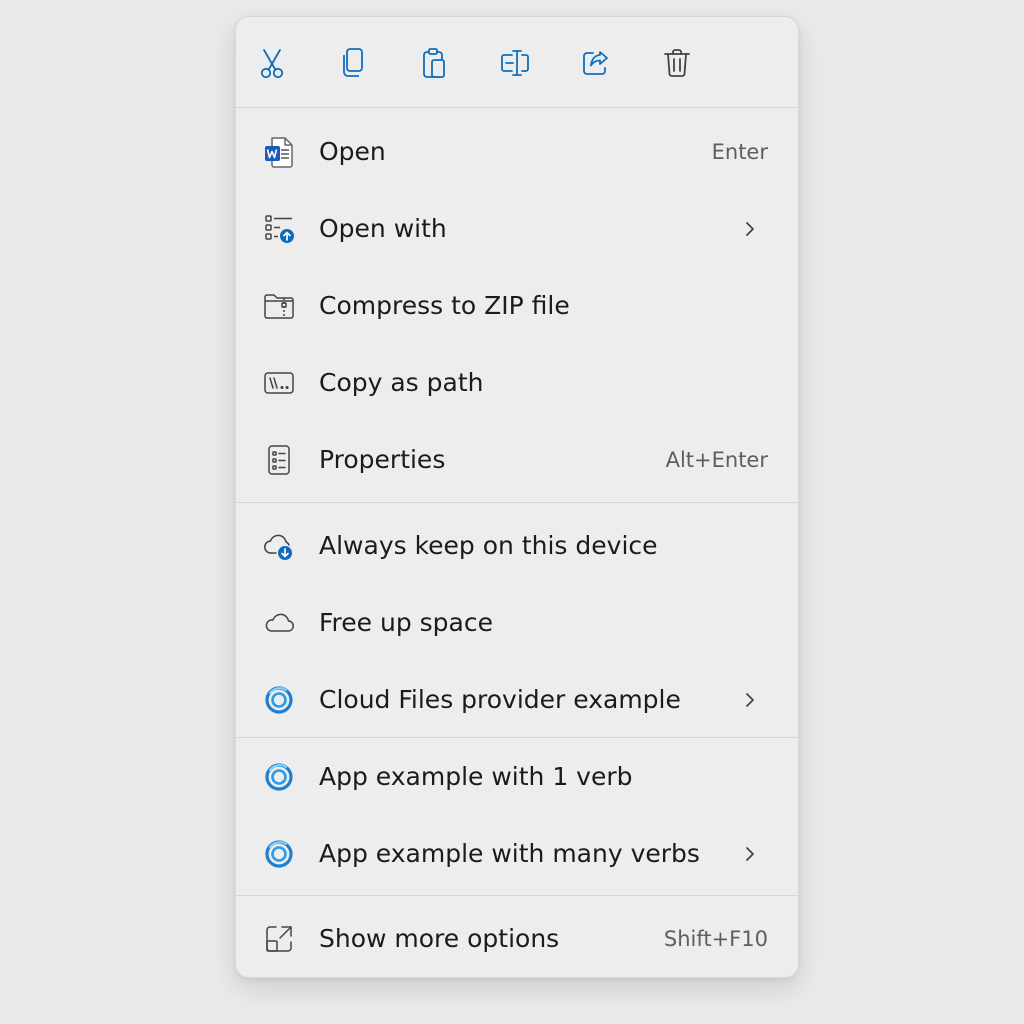  Describe the element at coordinates (279, 623) in the screenshot. I see `cloud-icon` at that location.